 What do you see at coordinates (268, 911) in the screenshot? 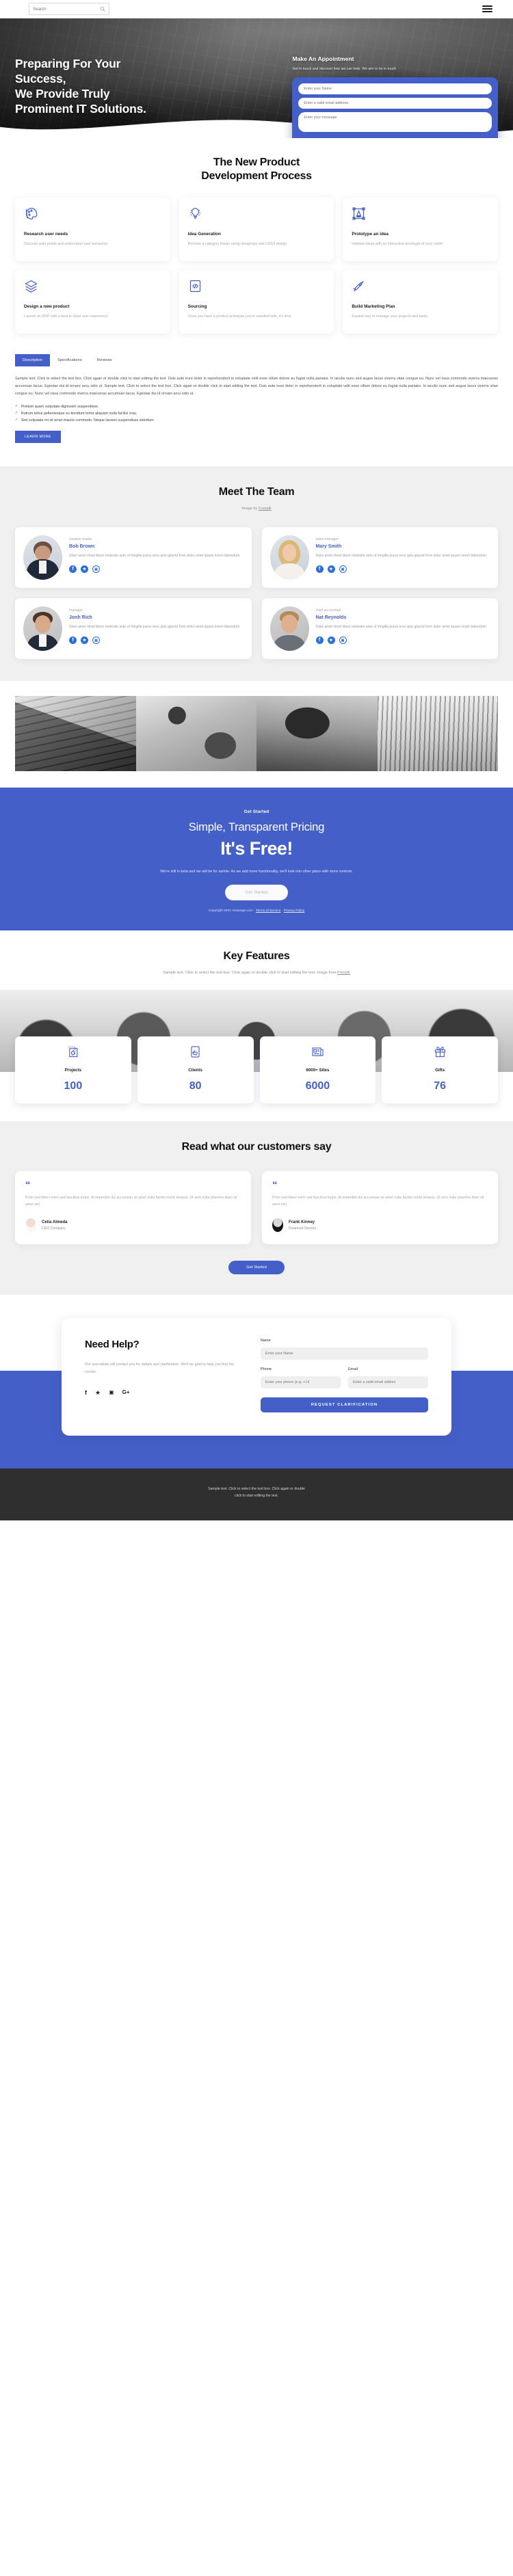
I see `terms-of-service-link: Terms of Service` at bounding box center [268, 911].